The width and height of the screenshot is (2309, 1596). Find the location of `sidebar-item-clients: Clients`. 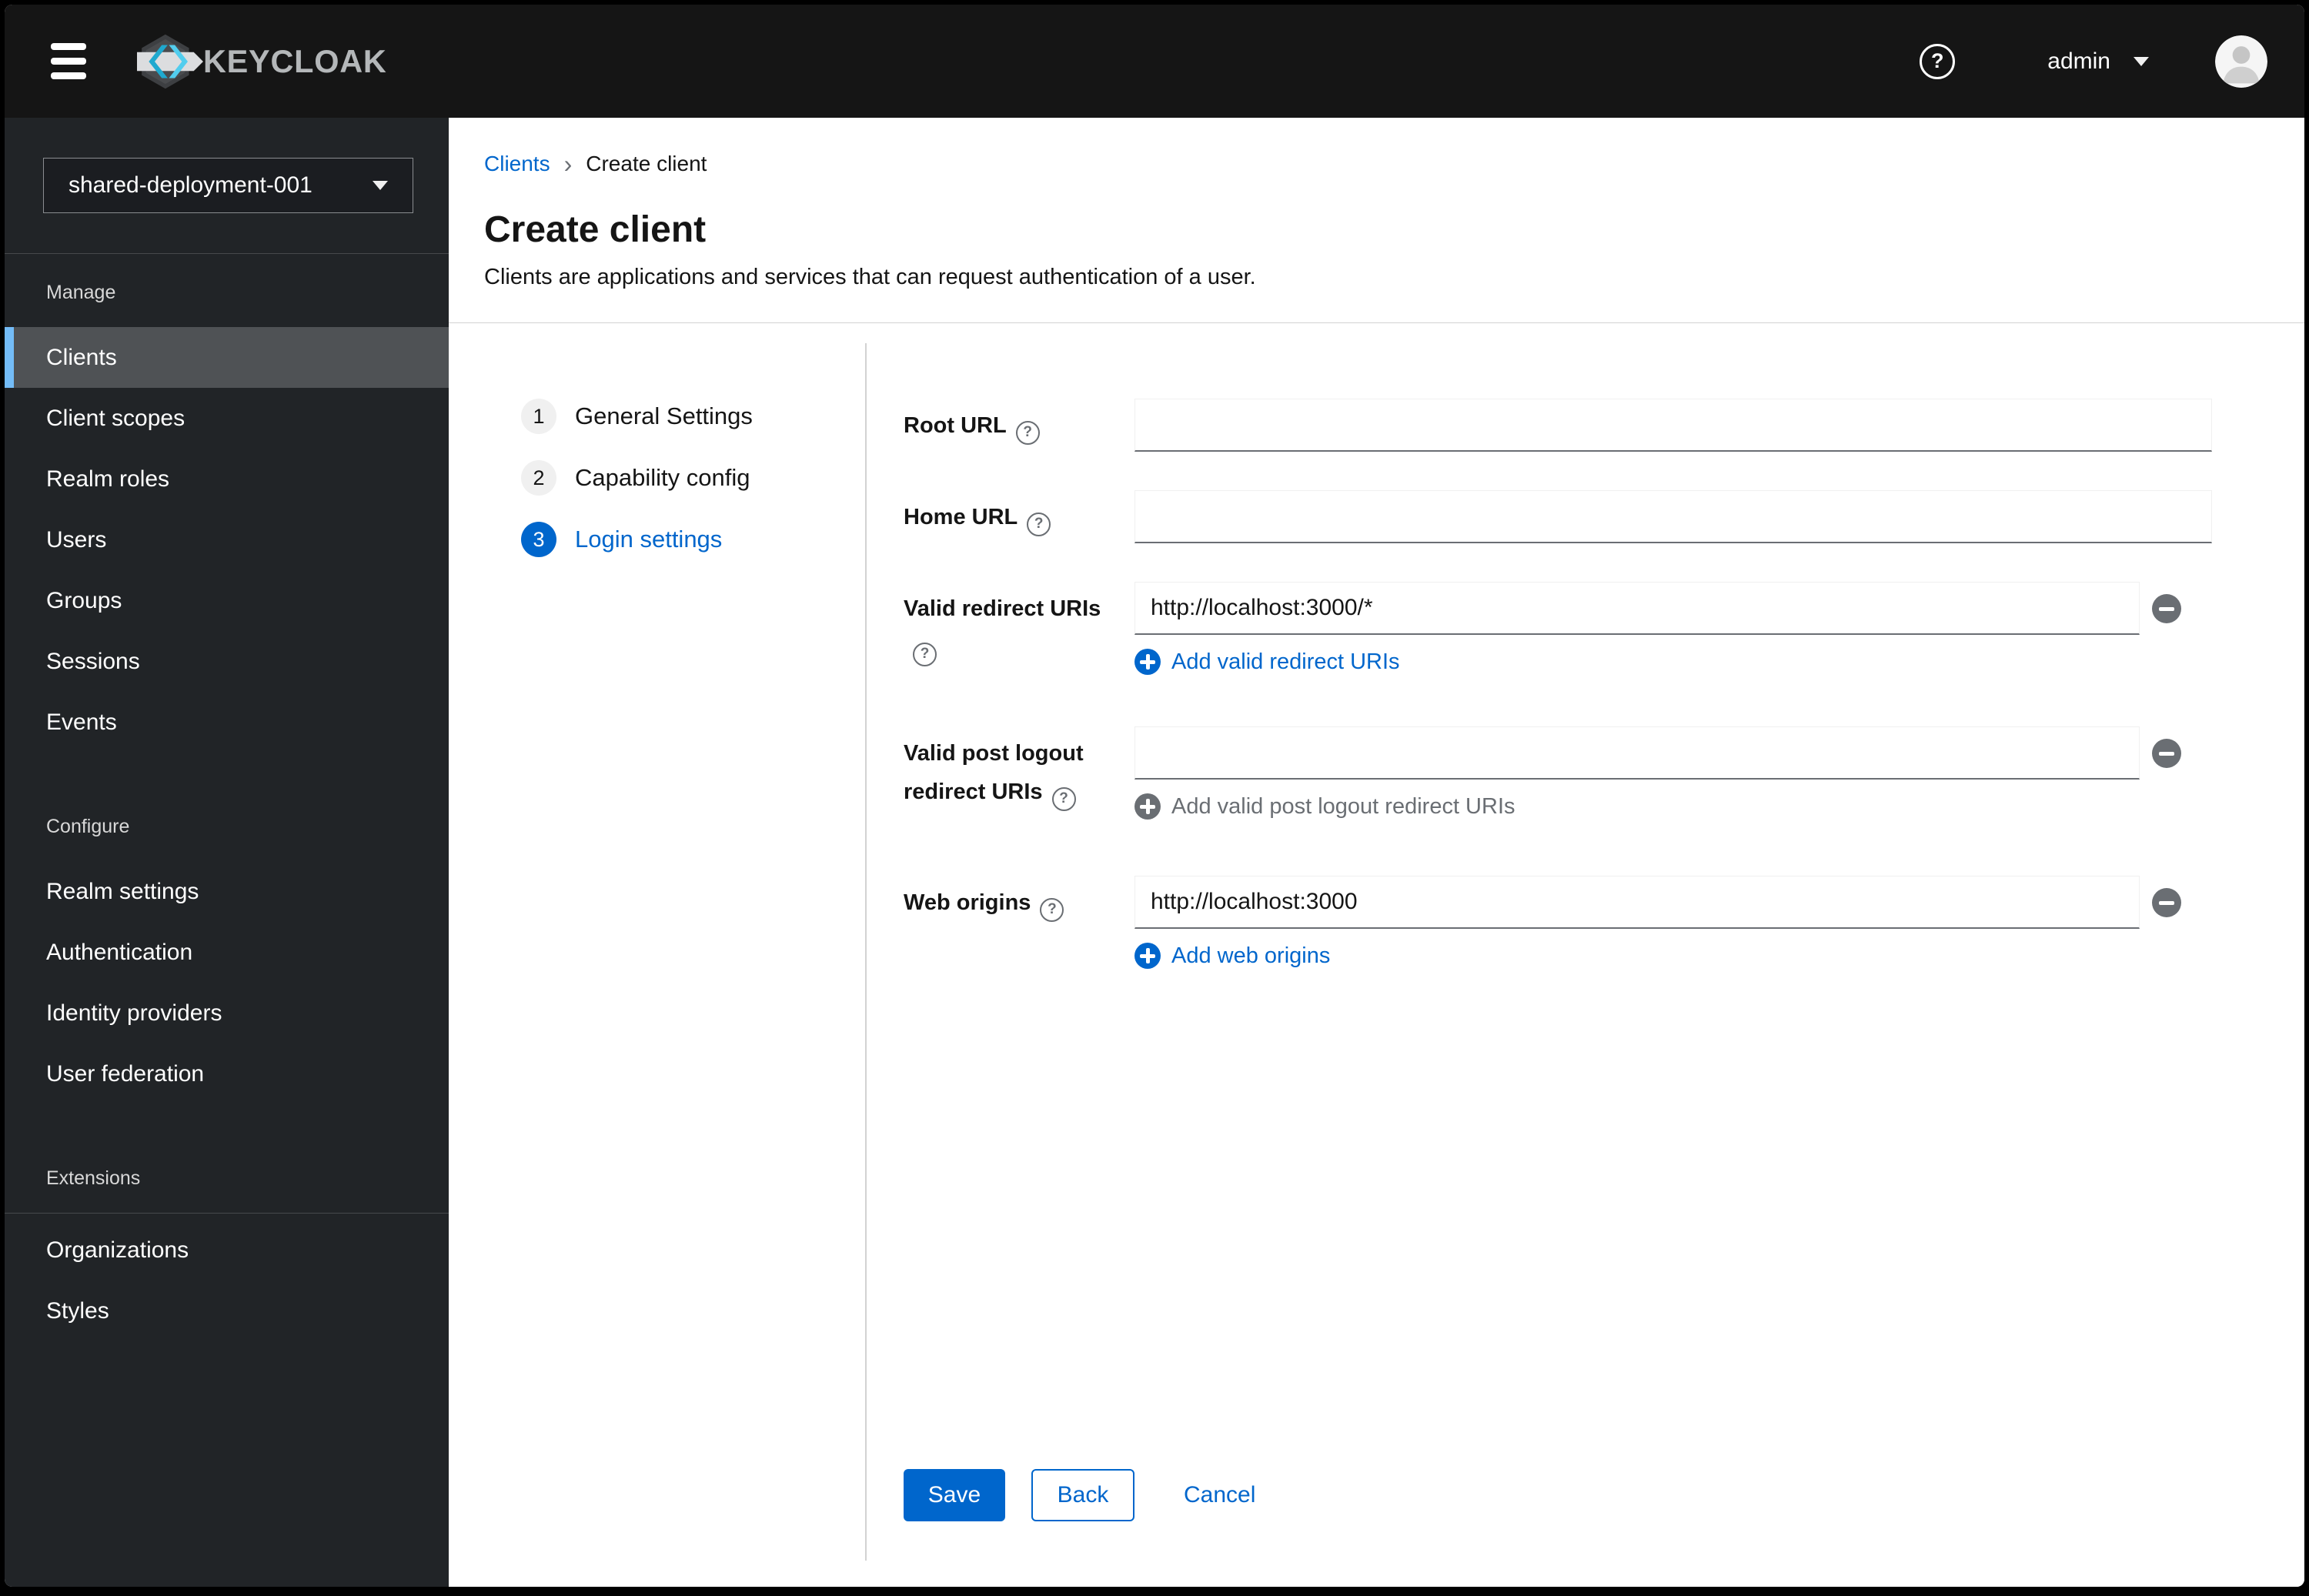

sidebar-item-clients: Clients is located at coordinates (227, 357).